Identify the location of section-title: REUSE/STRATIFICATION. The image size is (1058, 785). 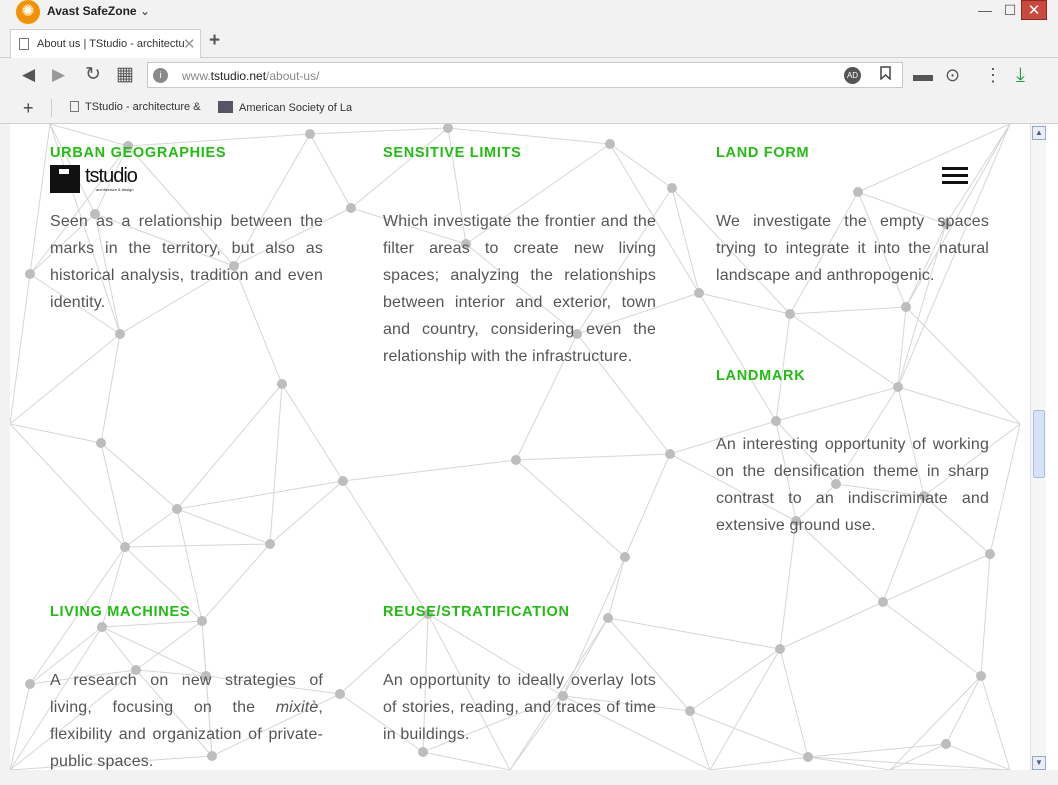
(476, 612).